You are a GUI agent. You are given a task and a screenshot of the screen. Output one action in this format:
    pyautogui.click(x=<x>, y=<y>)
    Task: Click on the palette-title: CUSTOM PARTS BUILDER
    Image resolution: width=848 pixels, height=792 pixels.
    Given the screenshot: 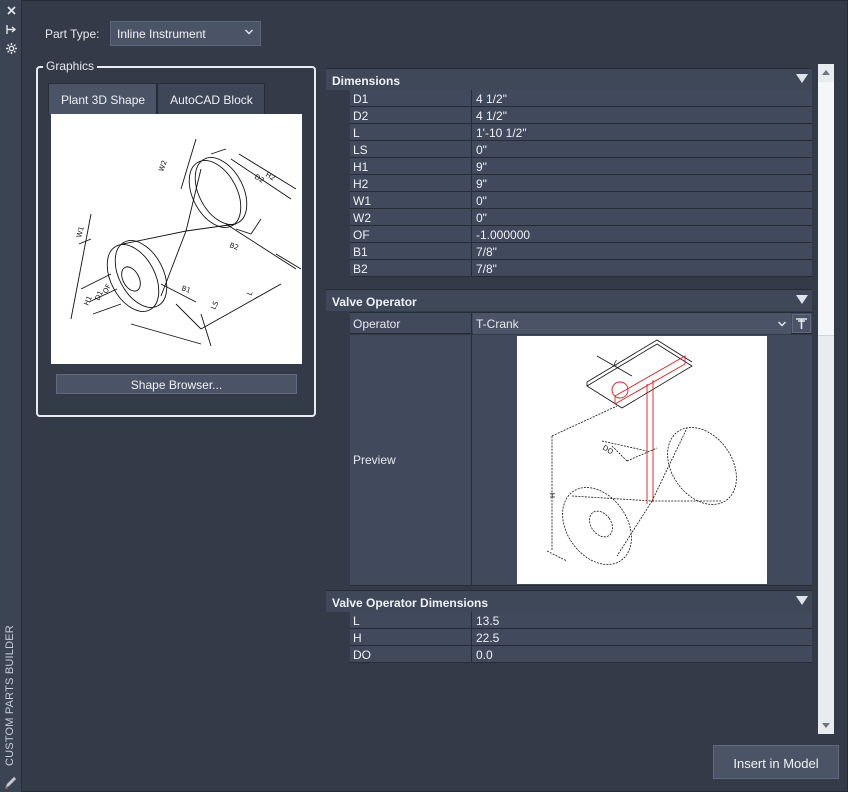 What is the action you would take?
    pyautogui.click(x=11, y=686)
    